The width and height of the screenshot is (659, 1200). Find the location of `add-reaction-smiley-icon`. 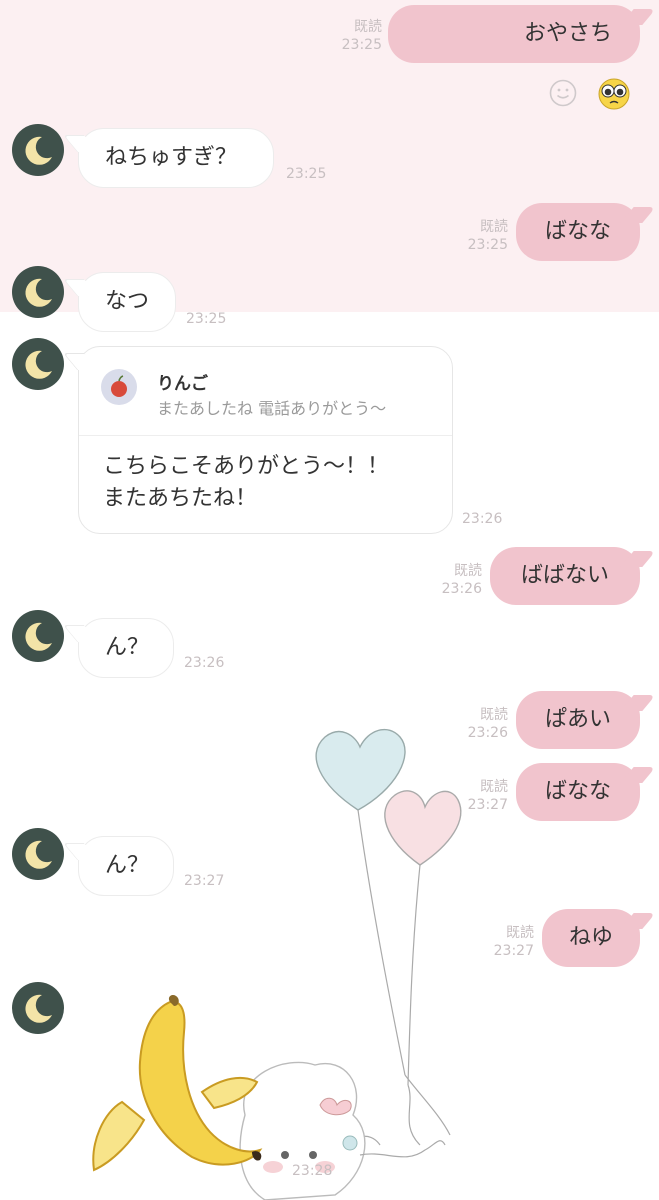

add-reaction-smiley-icon is located at coordinates (563, 93).